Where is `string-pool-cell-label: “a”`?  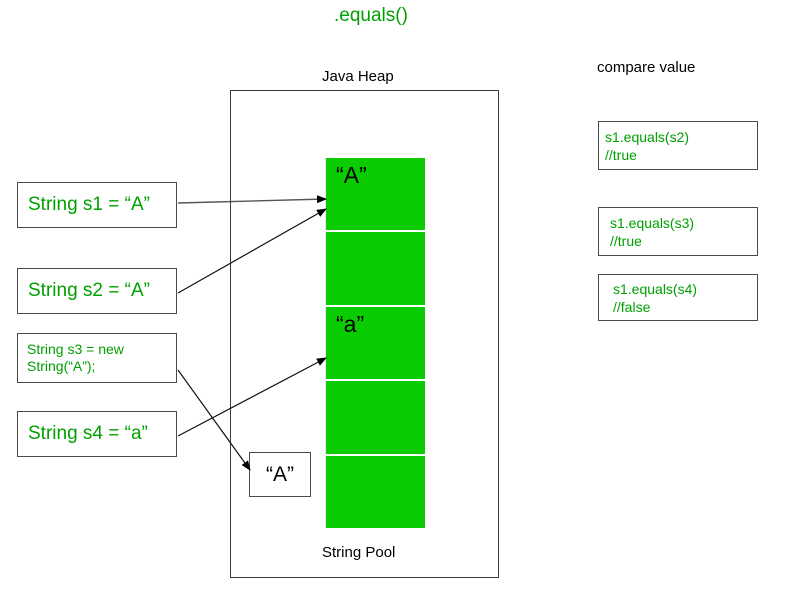 string-pool-cell-label: “a” is located at coordinates (350, 323).